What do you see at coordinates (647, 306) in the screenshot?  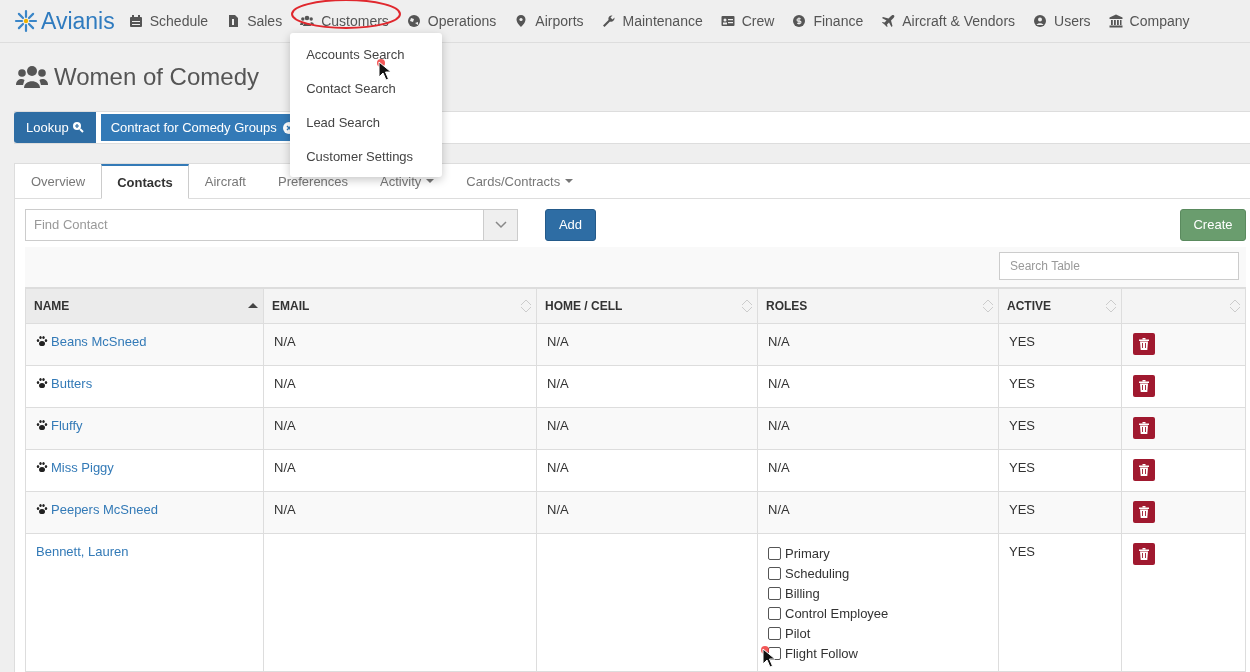 I see `column-header: HOME / CELL` at bounding box center [647, 306].